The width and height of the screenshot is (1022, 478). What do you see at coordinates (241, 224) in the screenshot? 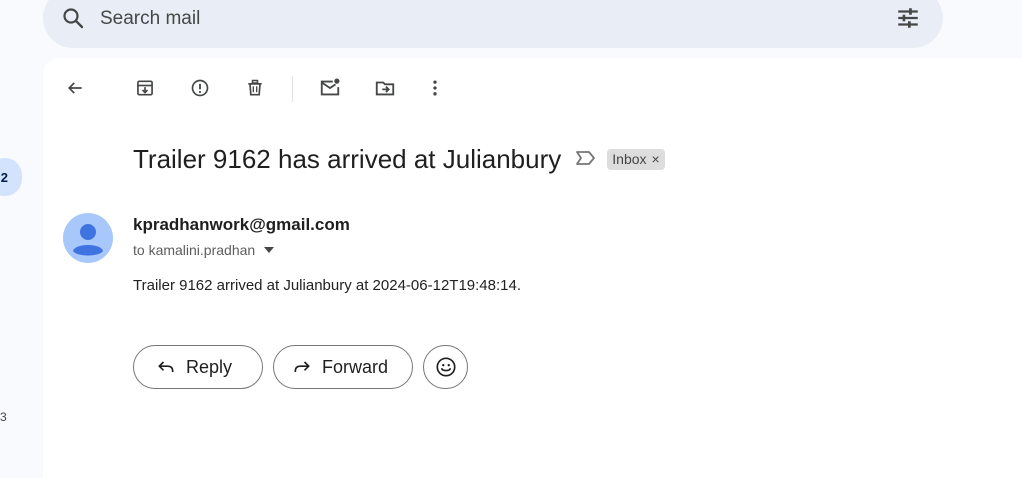
I see `sender-address: kpradhanwork@gmail.com` at bounding box center [241, 224].